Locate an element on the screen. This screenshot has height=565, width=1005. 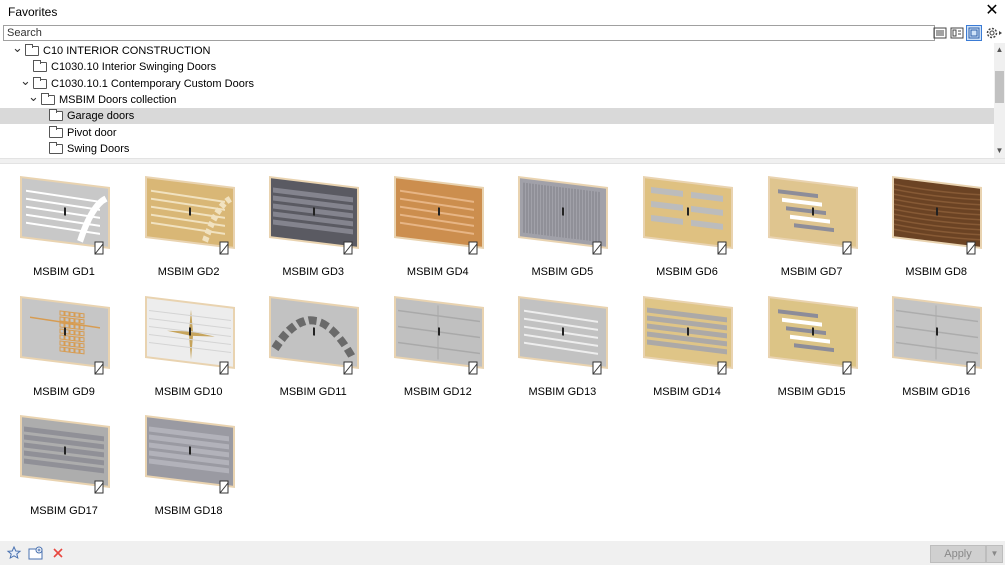
tree-row-label: C1030.10 Interior Swinging Doors is located at coordinates (134, 67).